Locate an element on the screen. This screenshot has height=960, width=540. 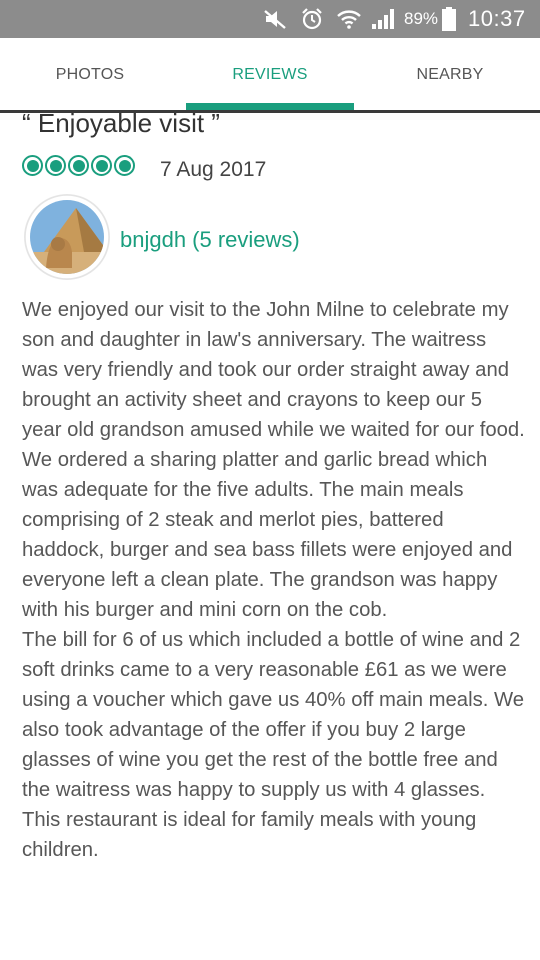
review-title: “ Enjoyable visit ” is located at coordinates (121, 123).